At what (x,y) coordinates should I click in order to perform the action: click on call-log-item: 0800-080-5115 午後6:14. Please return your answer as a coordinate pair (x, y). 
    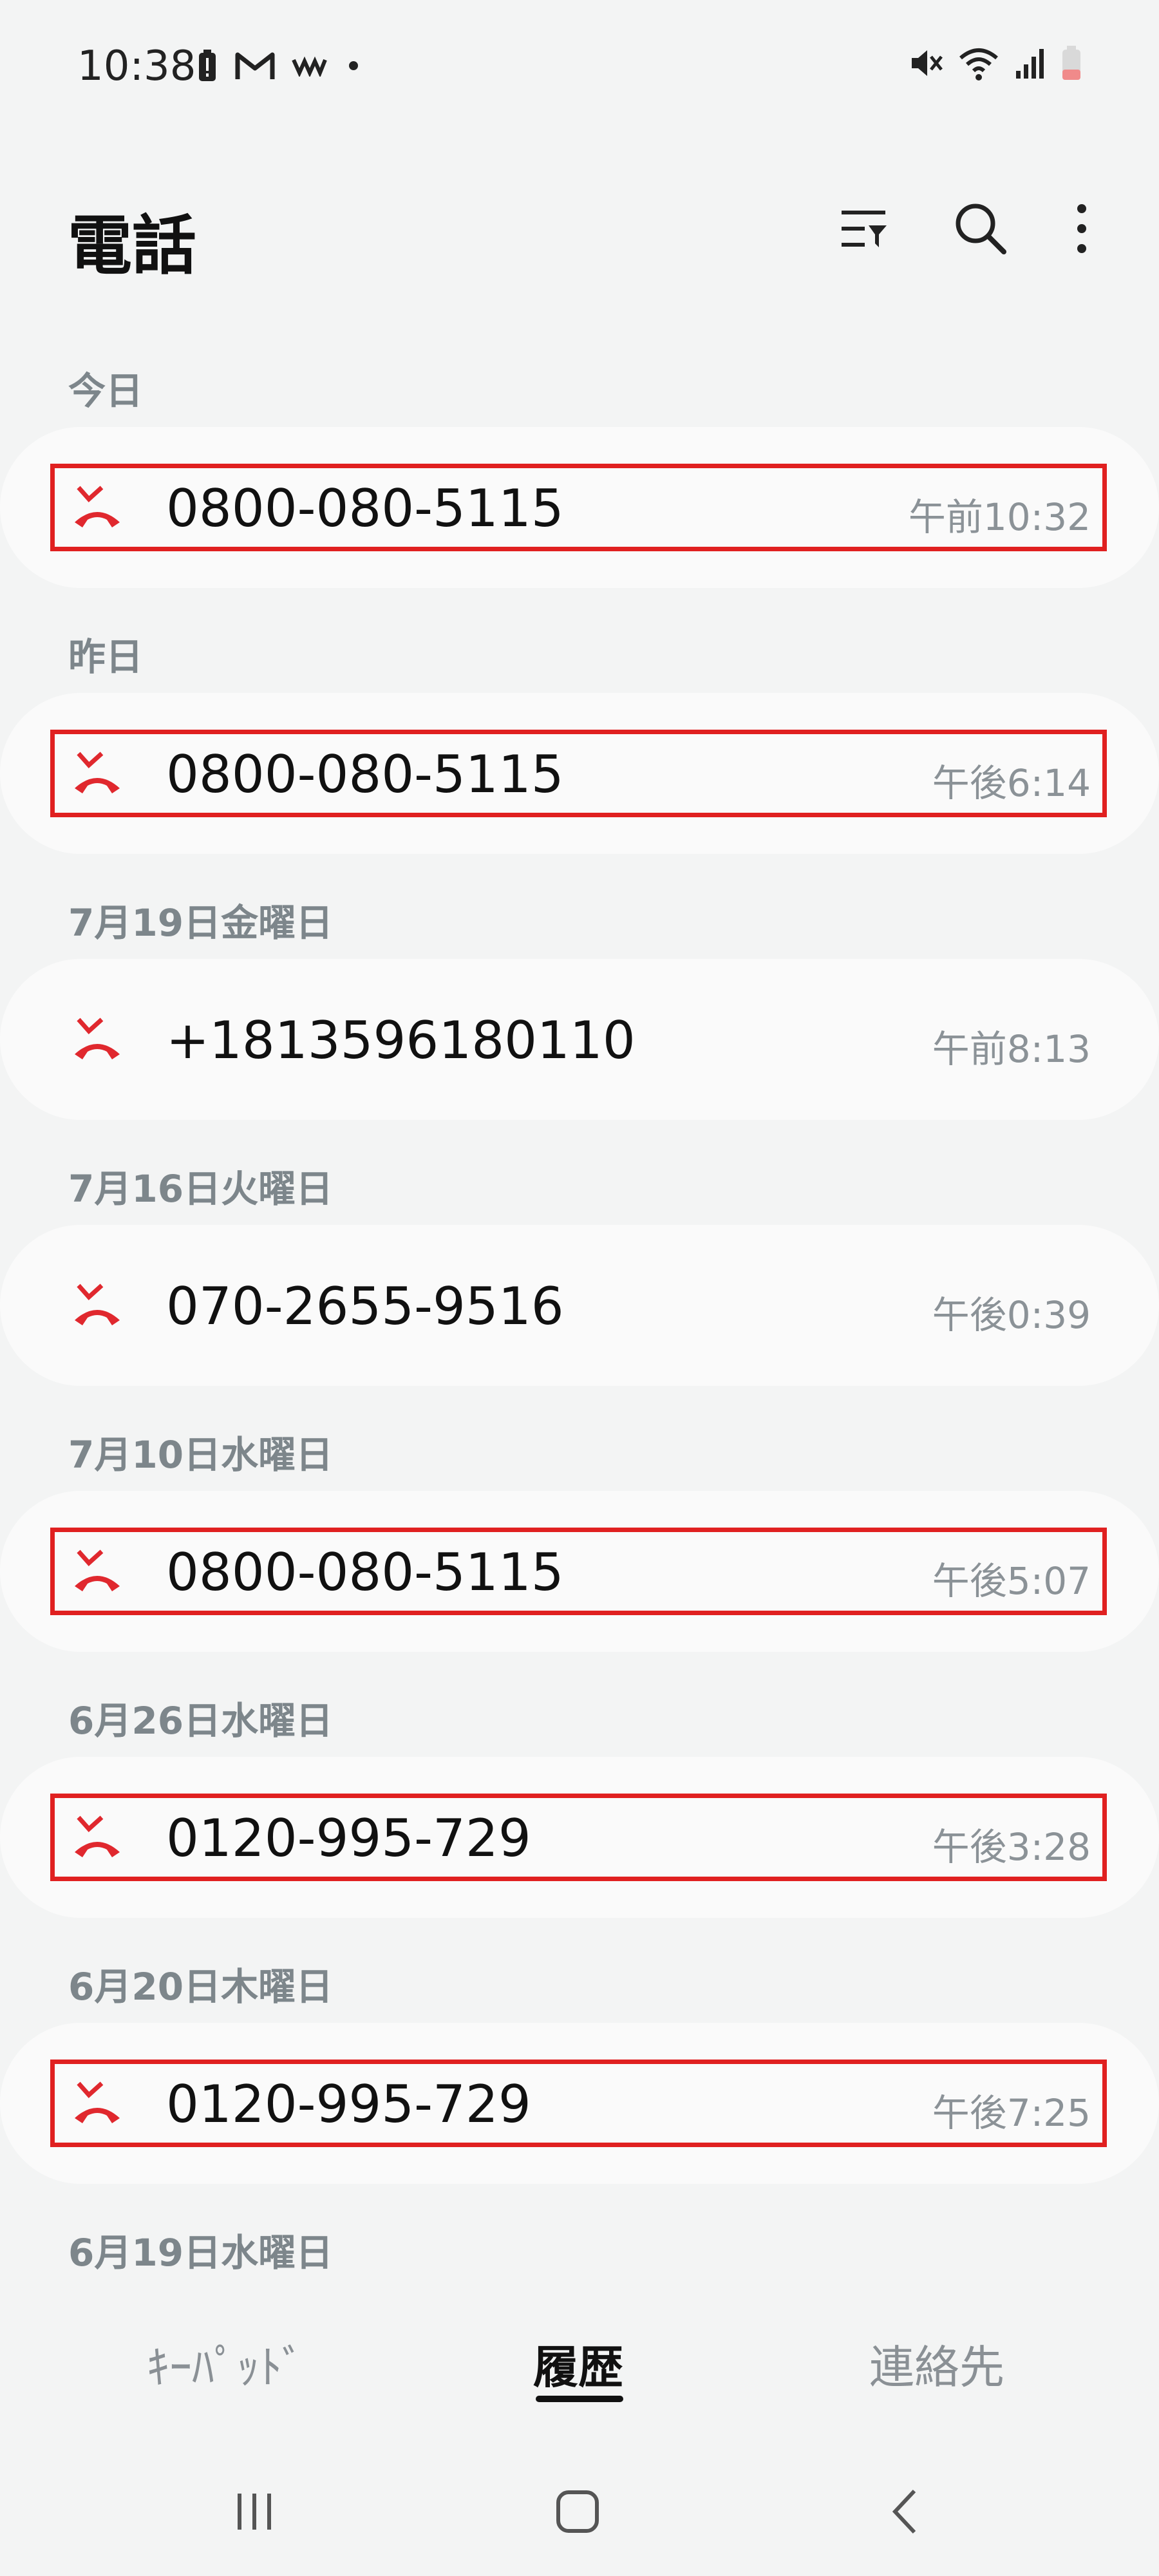
    Looking at the image, I should click on (579, 774).